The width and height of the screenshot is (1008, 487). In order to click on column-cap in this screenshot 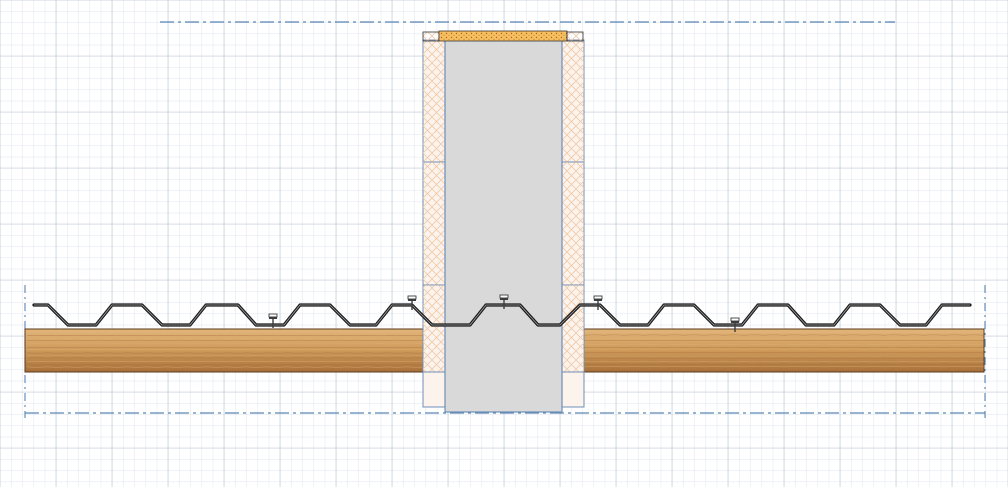, I will do `click(503, 36)`.